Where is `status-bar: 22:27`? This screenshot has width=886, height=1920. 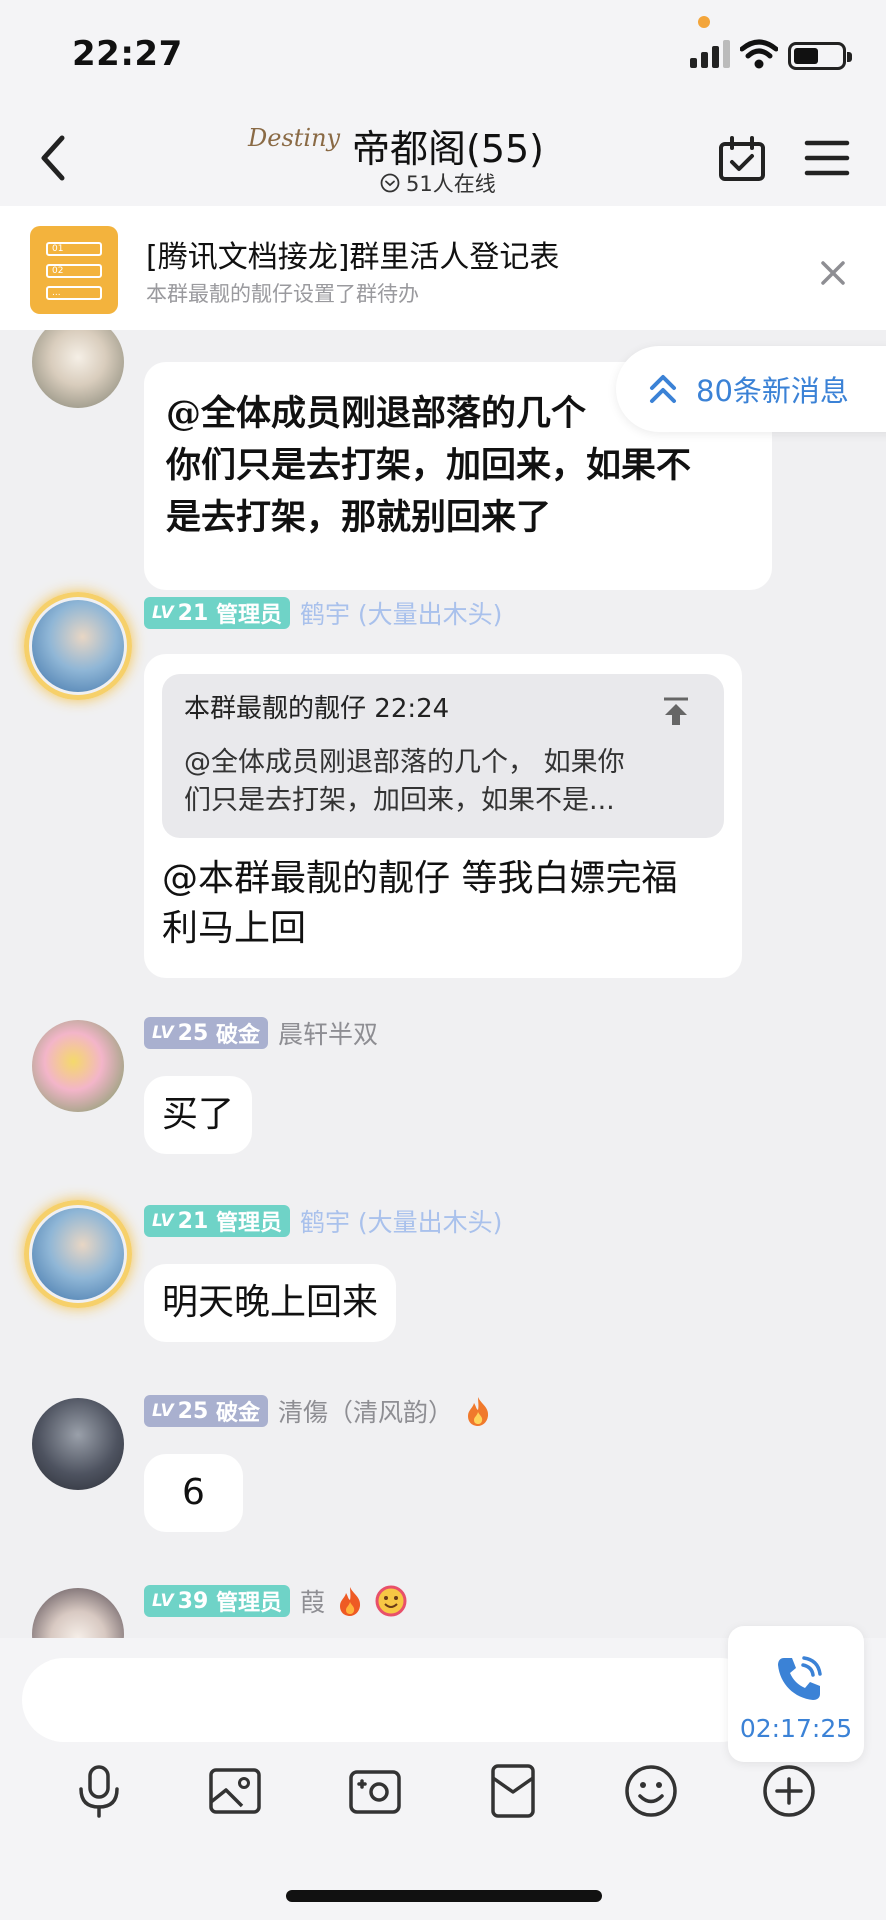
status-bar: 22:27 is located at coordinates (443, 55).